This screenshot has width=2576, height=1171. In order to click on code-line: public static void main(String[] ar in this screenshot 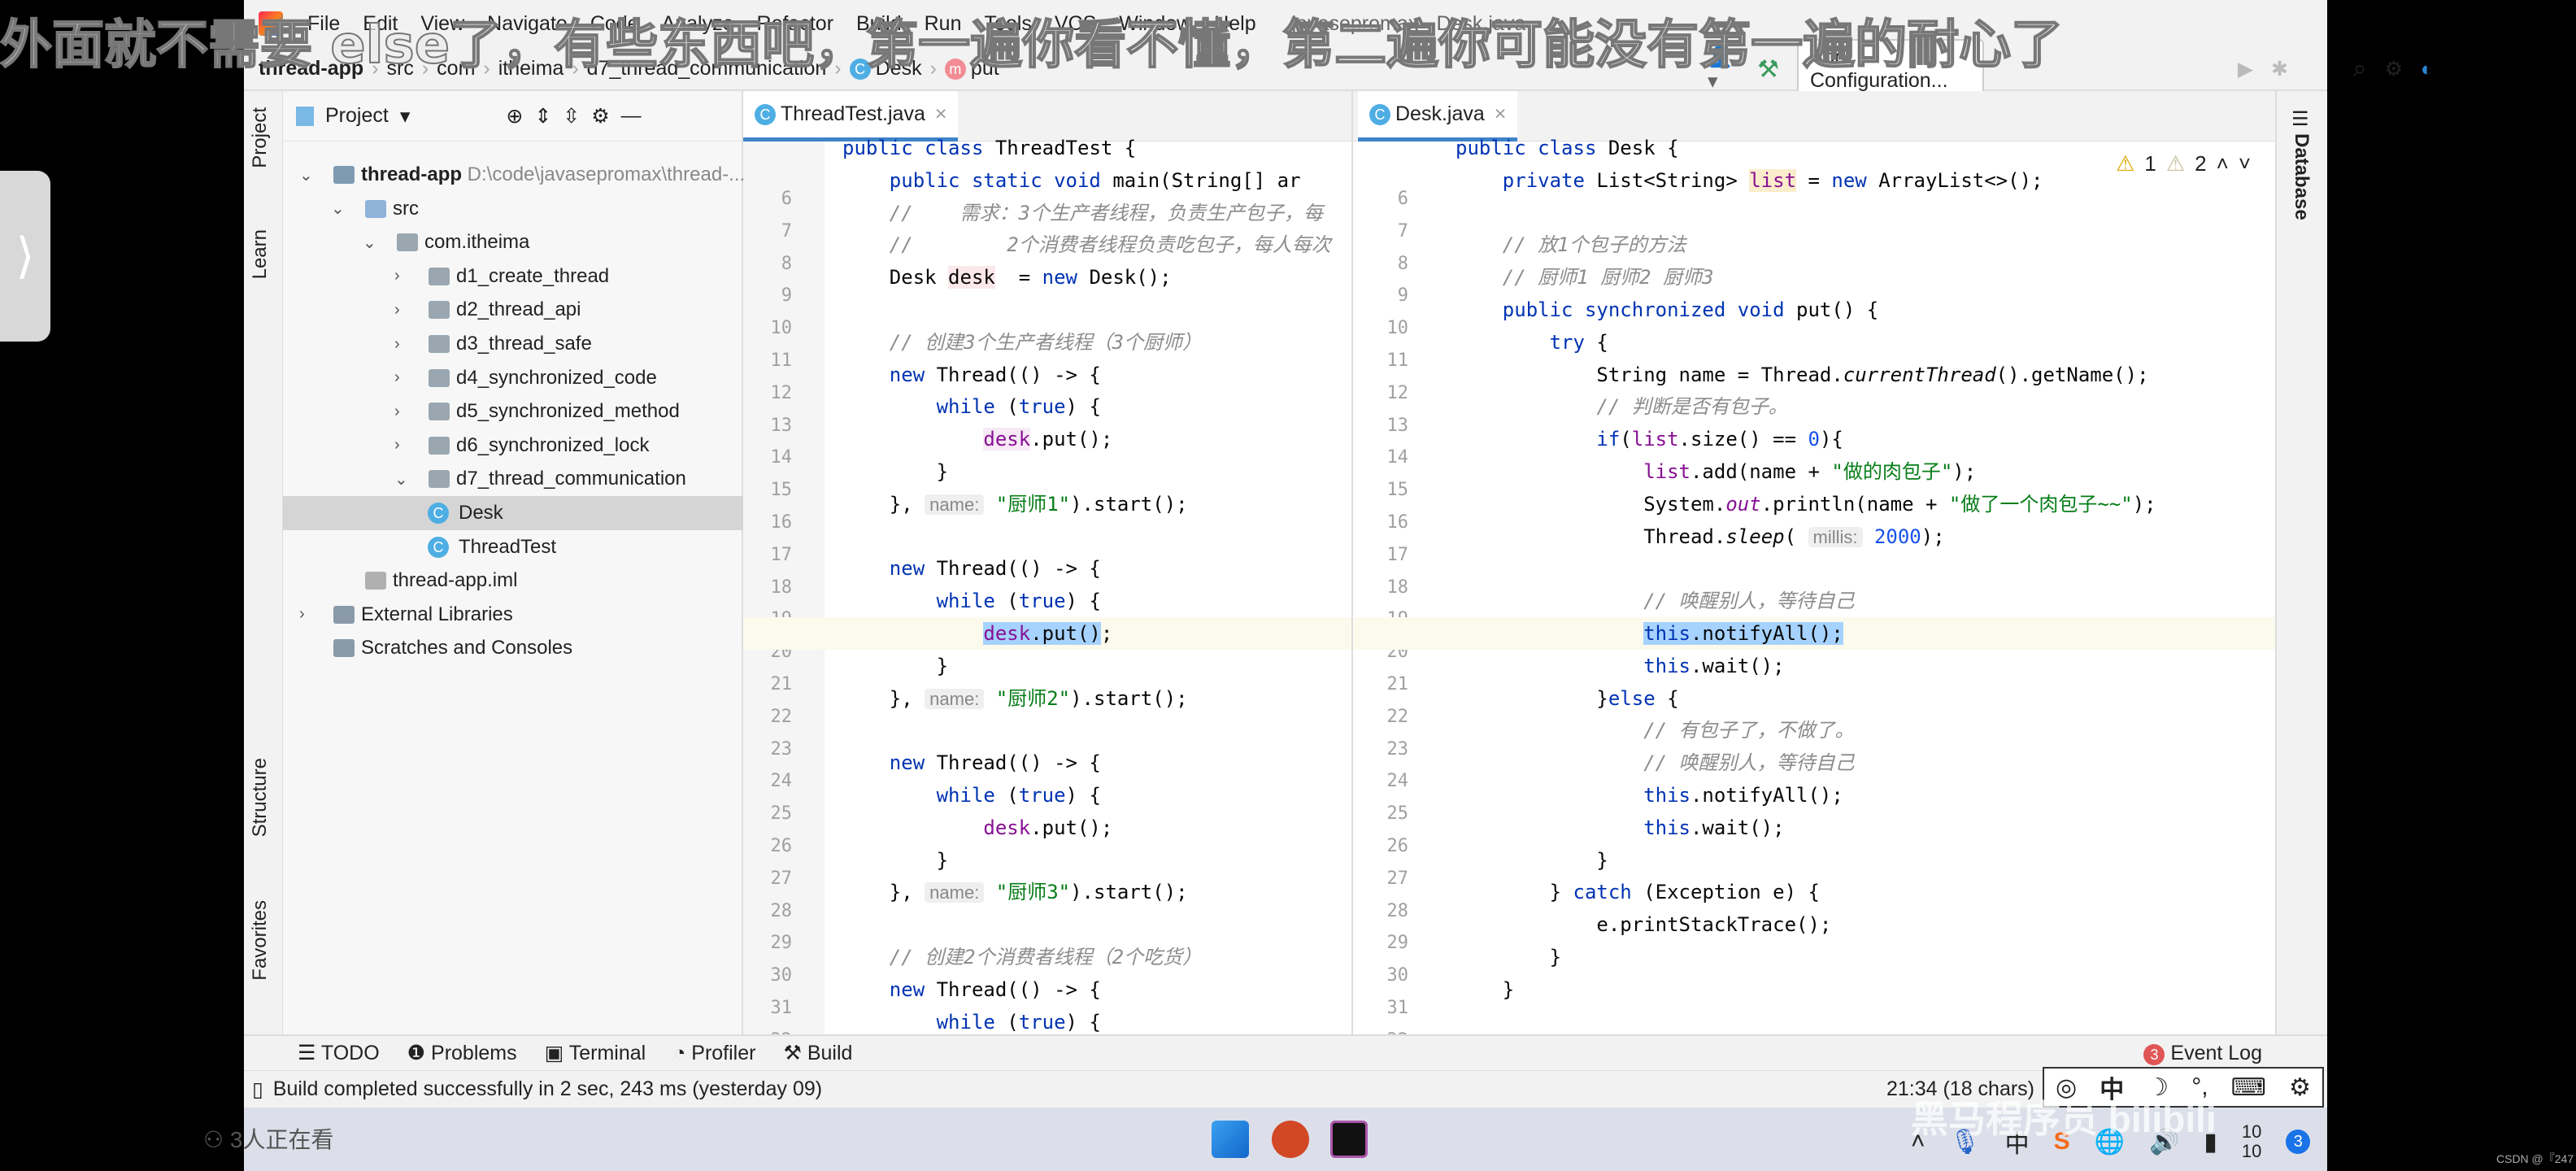, I will do `click(1071, 181)`.